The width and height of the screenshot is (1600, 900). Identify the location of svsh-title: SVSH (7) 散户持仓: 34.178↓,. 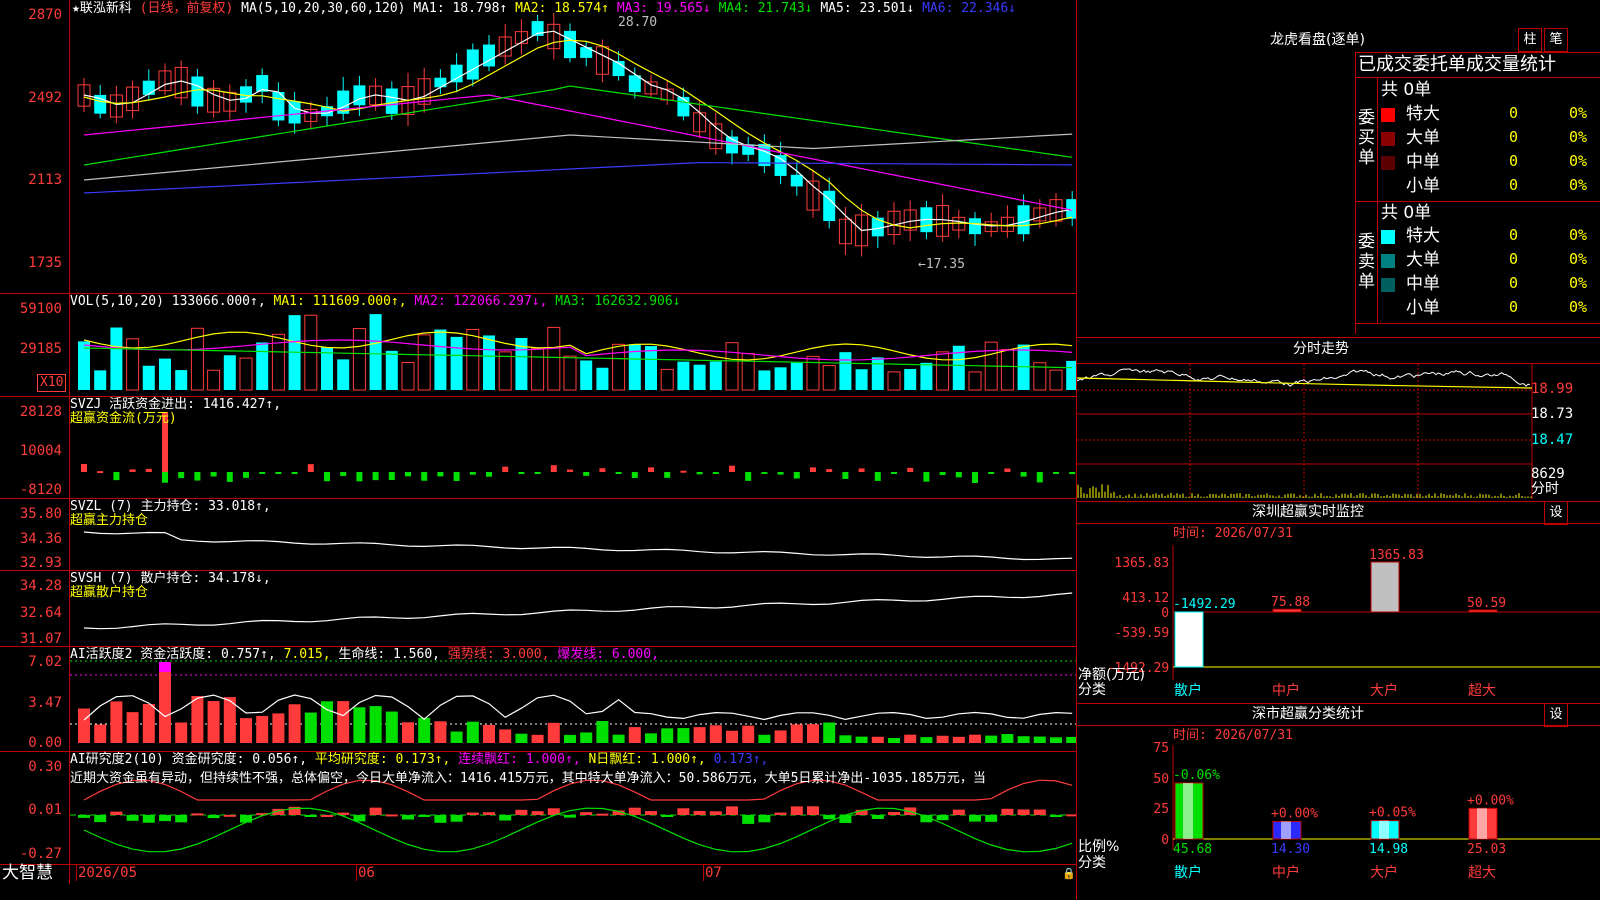
(170, 578).